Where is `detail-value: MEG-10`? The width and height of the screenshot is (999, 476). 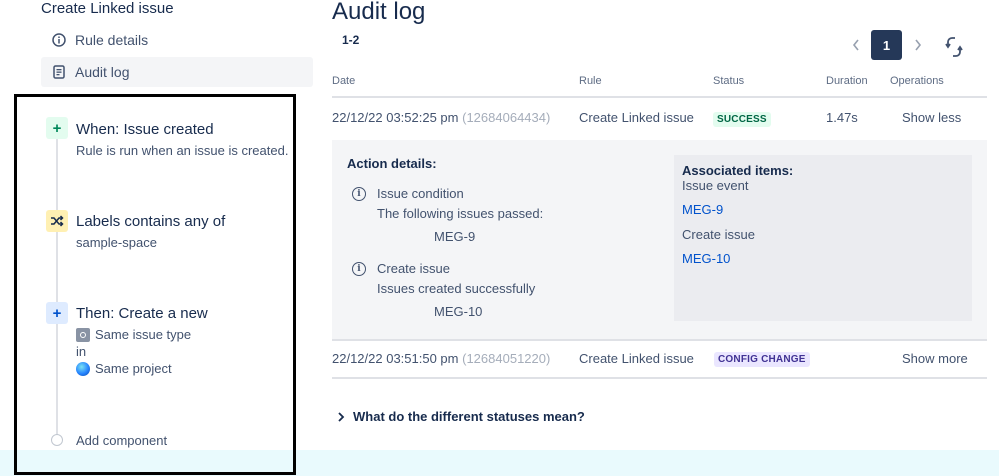
detail-value: MEG-10 is located at coordinates (458, 311).